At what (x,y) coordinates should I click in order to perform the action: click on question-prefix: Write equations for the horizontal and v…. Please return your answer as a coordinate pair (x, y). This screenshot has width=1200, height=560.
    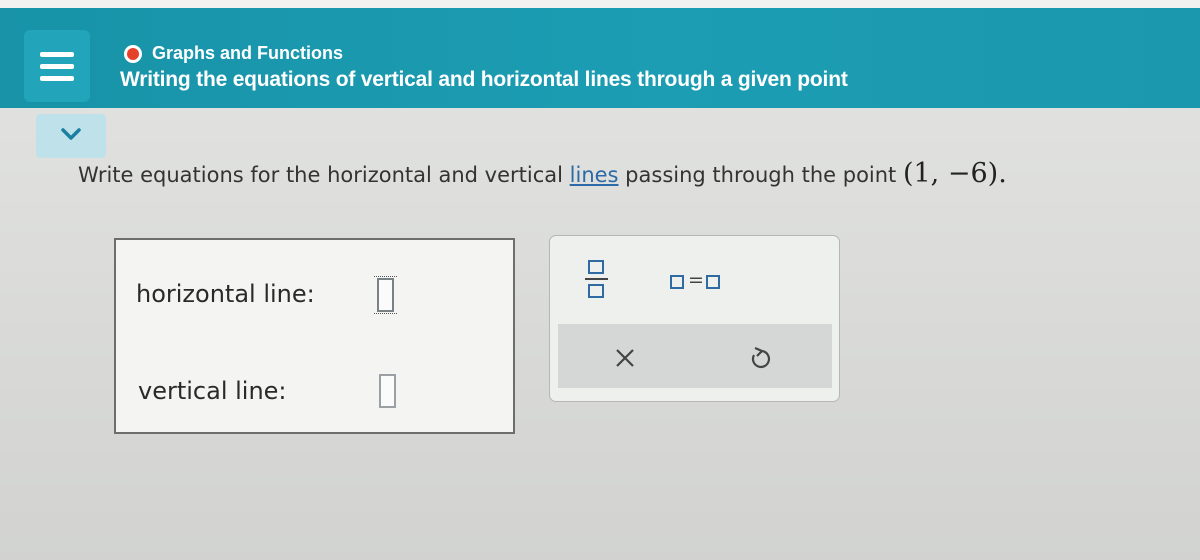
    Looking at the image, I should click on (324, 175).